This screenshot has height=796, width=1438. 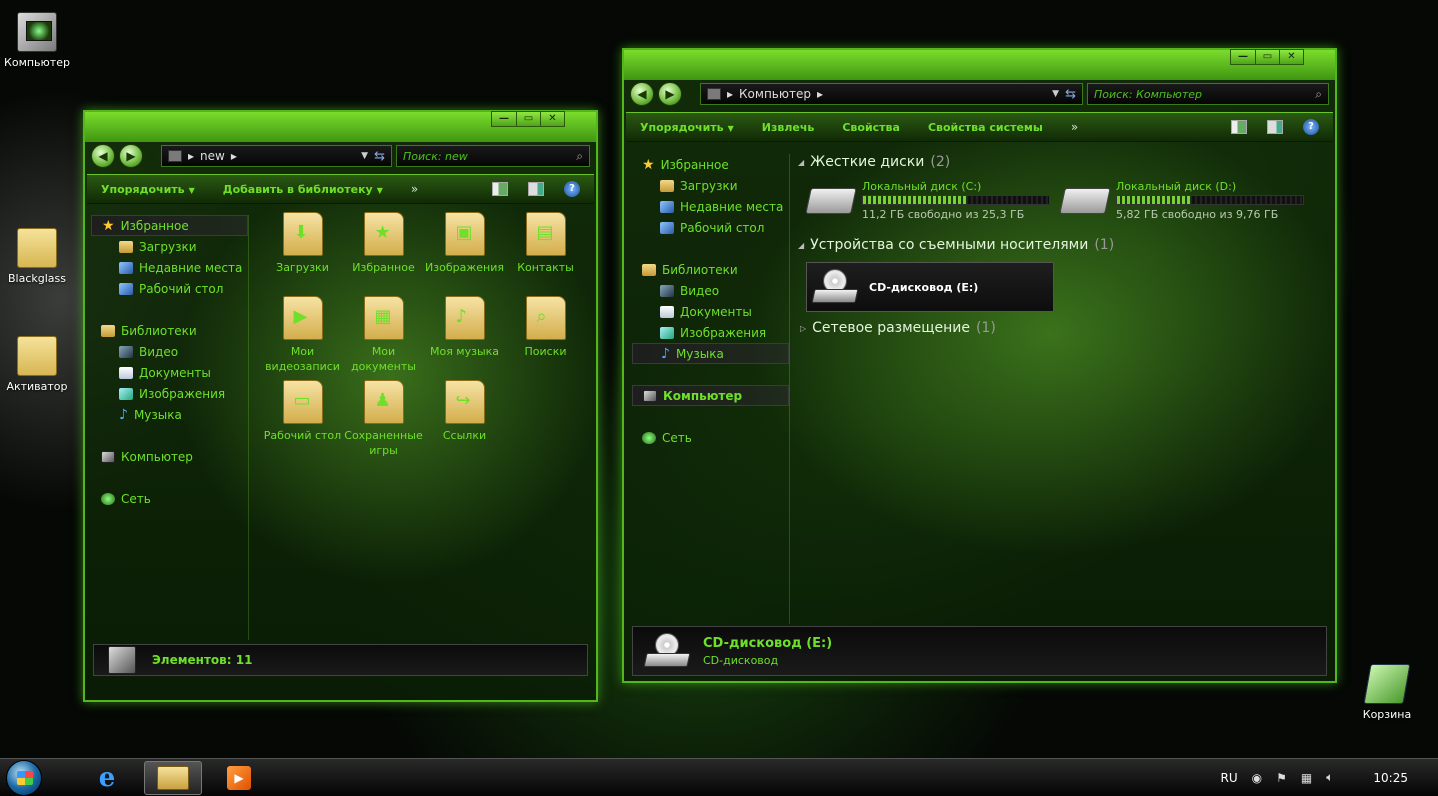 I want to click on address-text: Компьютер, so click(x=775, y=94).